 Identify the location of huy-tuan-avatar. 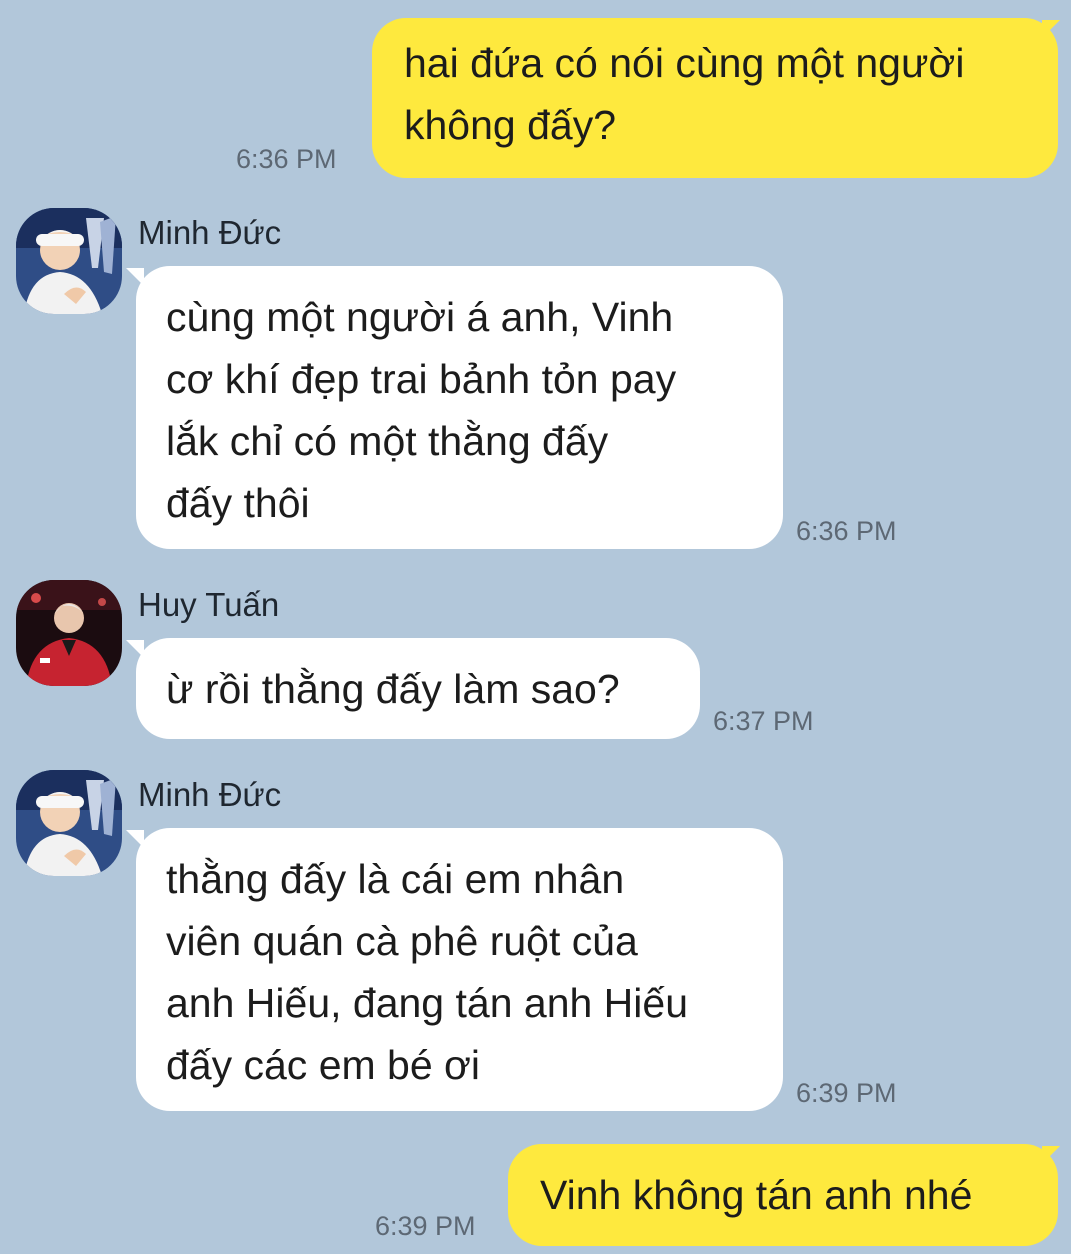
(69, 633).